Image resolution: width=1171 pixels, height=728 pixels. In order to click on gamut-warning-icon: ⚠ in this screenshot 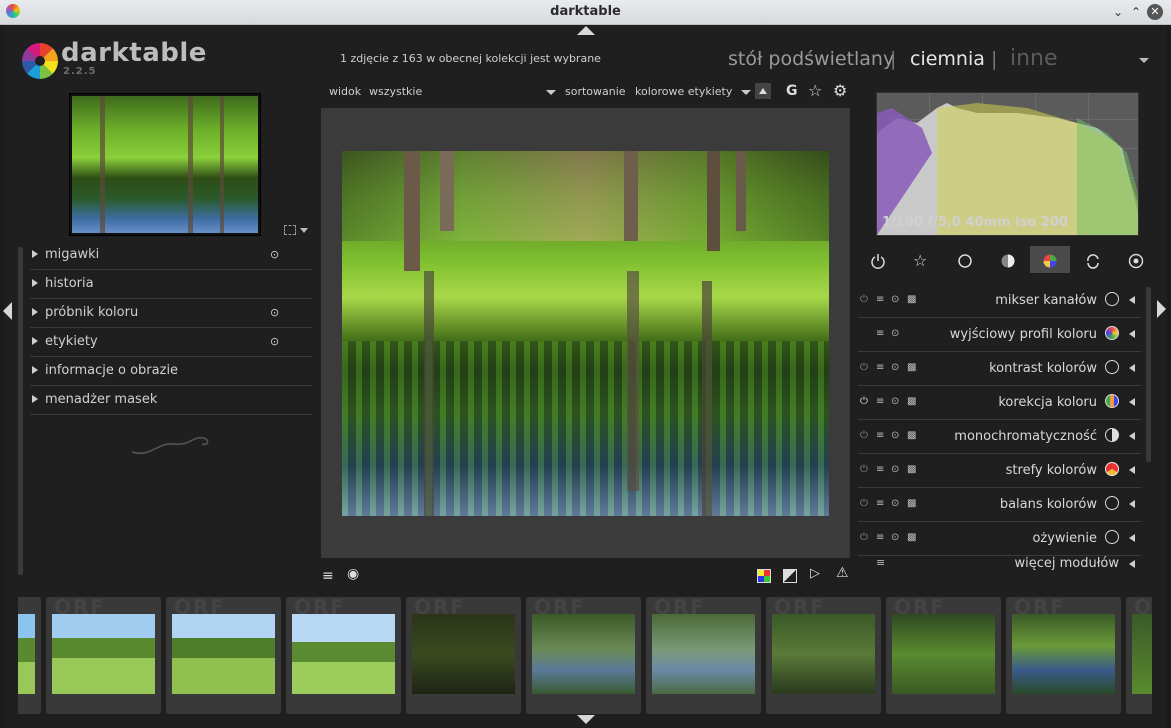, I will do `click(842, 573)`.